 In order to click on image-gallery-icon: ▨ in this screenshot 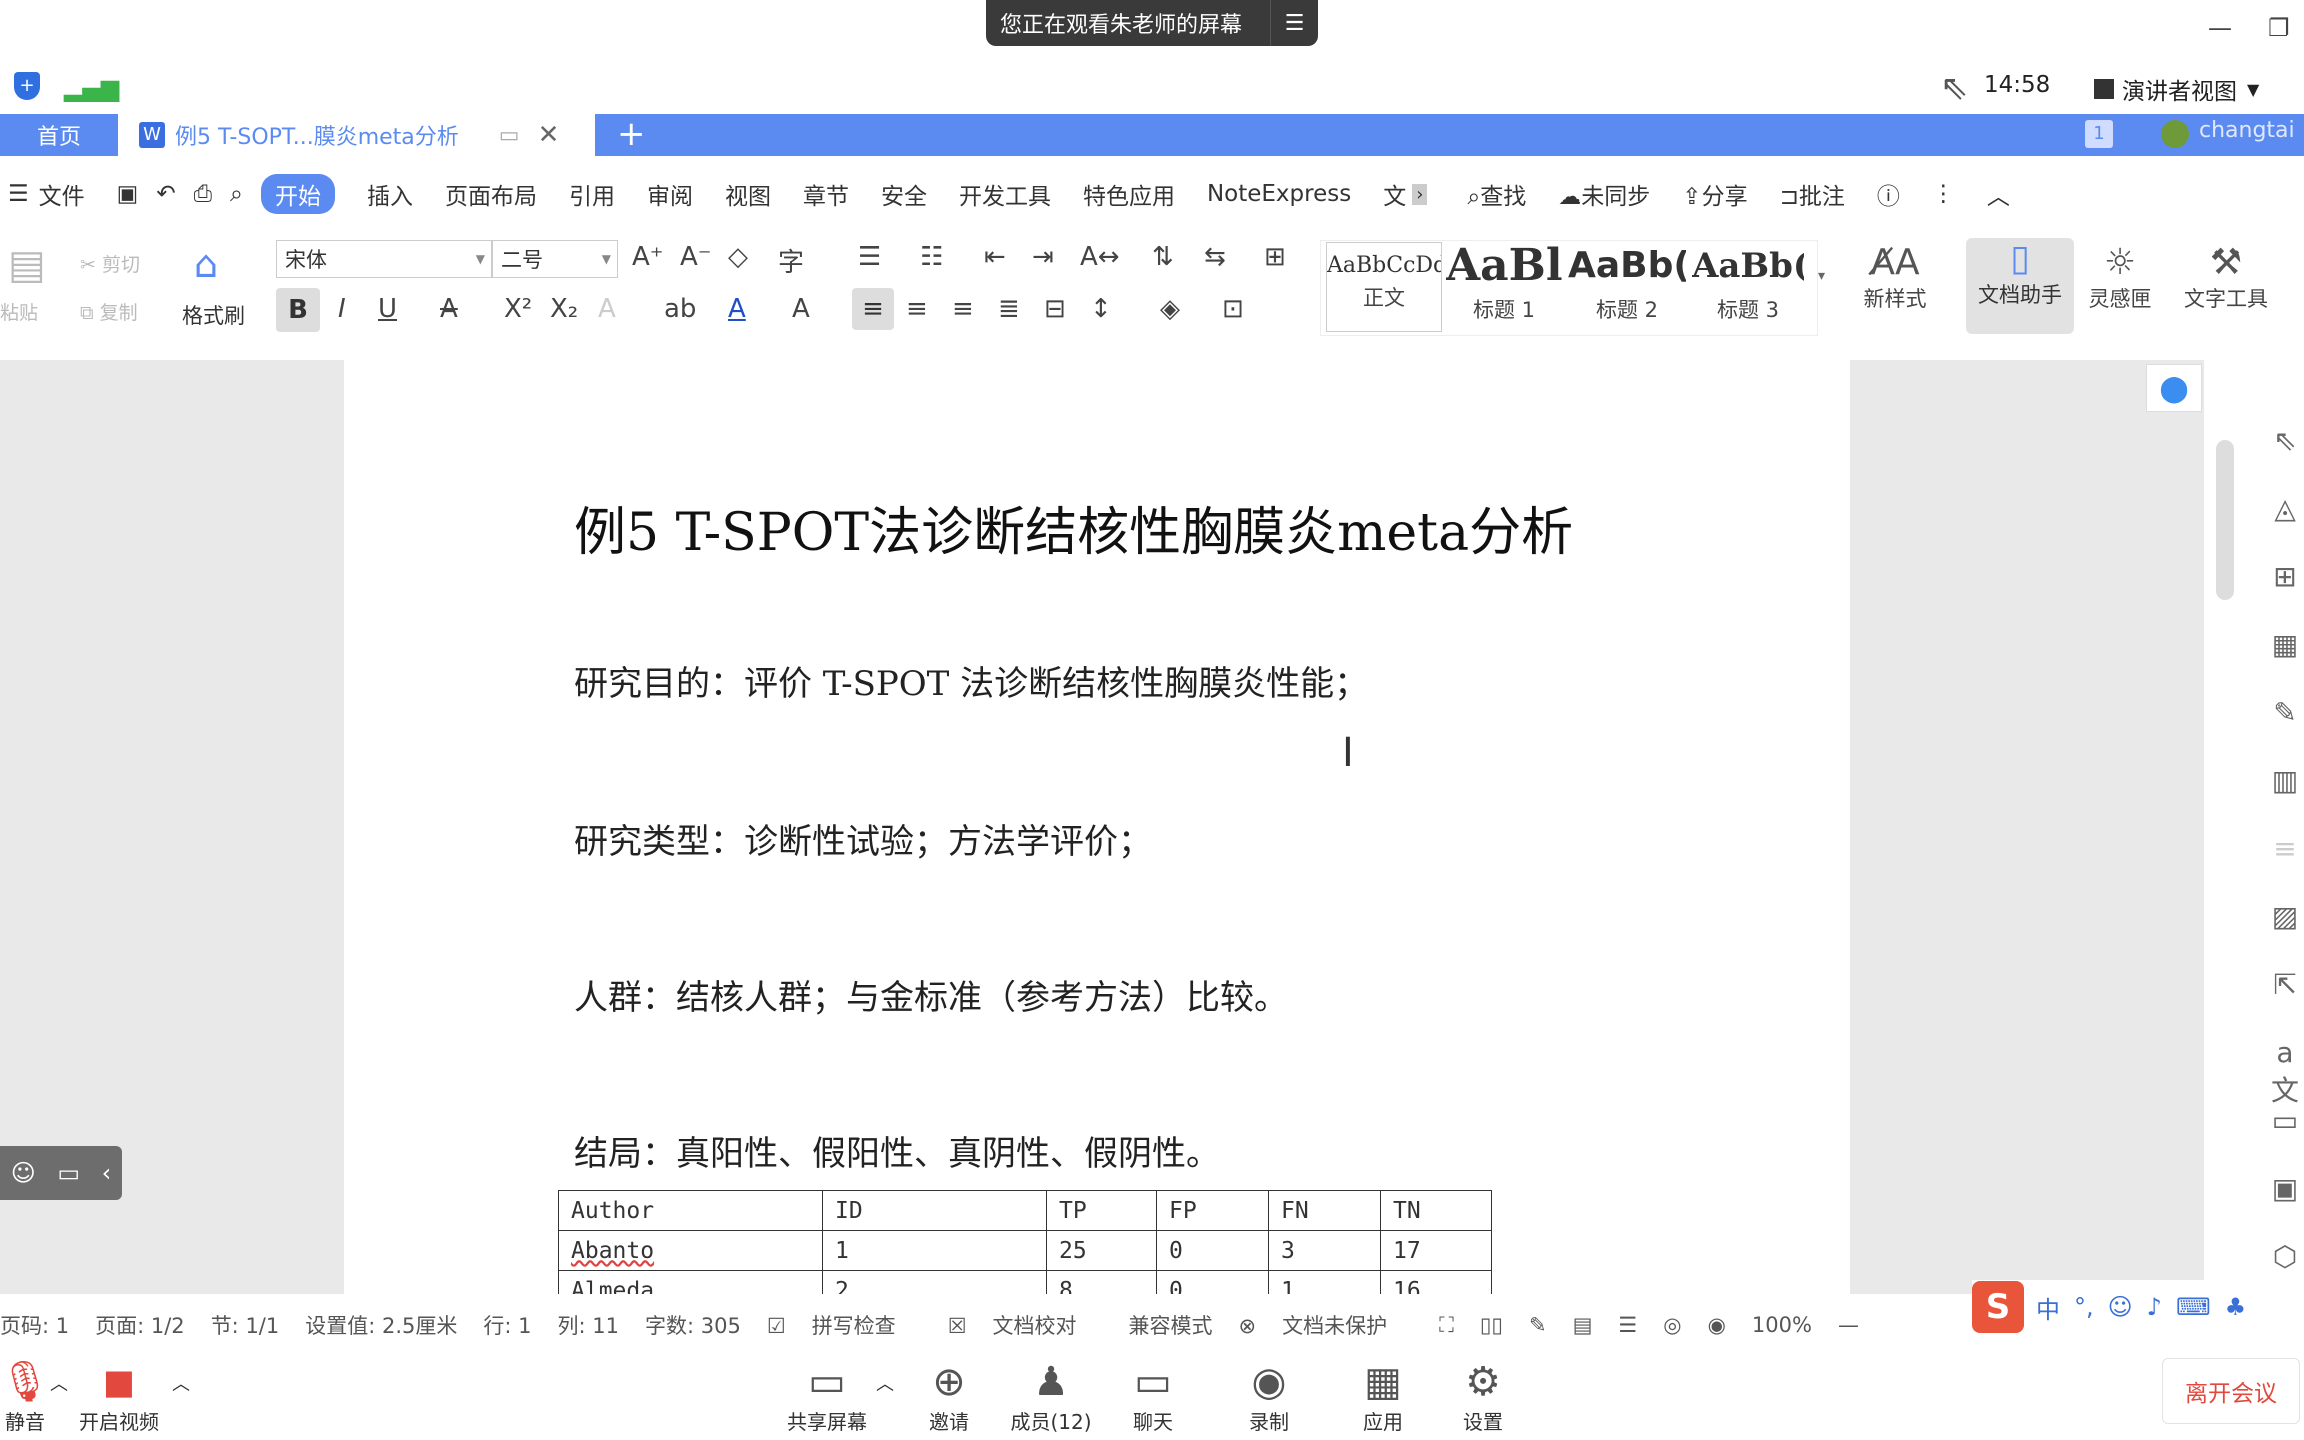, I will do `click(2285, 917)`.